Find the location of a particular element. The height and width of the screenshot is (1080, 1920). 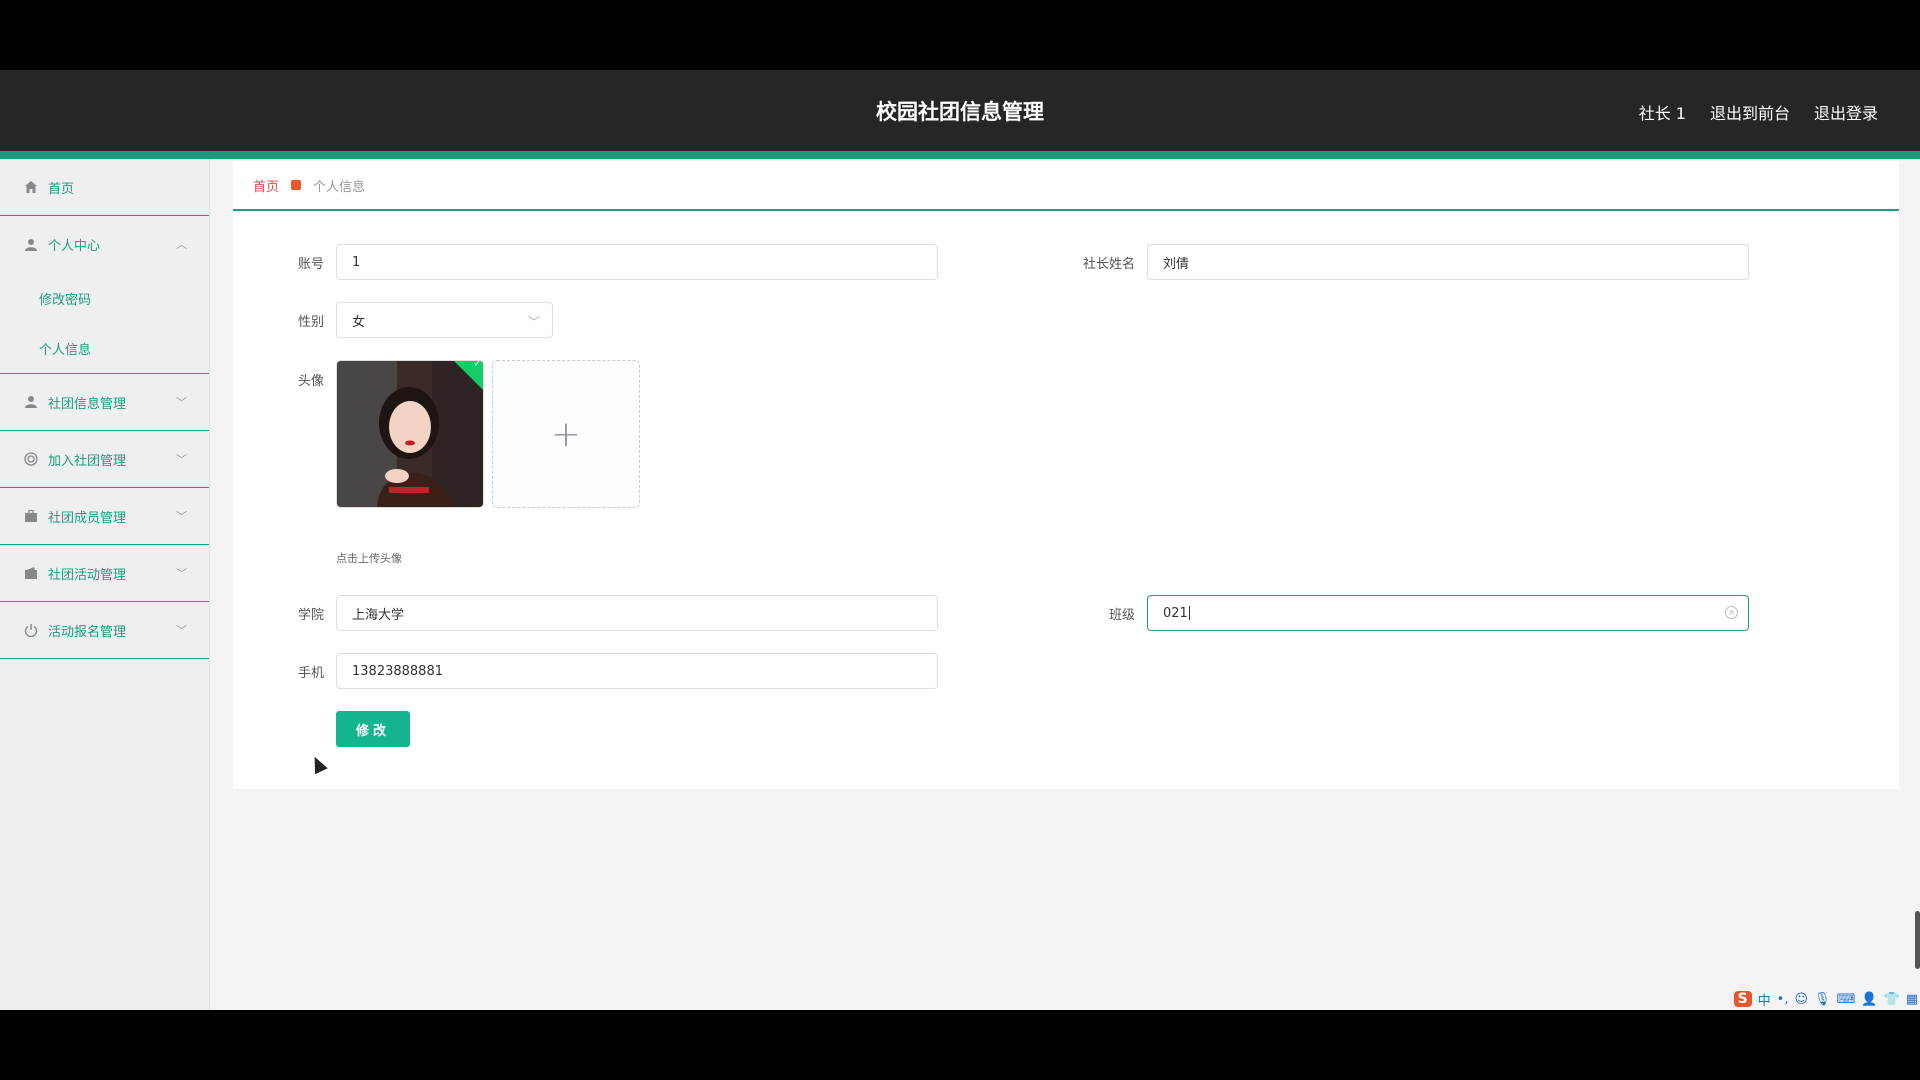

sidebar-item-label: 活动报名管理 is located at coordinates (87, 632).